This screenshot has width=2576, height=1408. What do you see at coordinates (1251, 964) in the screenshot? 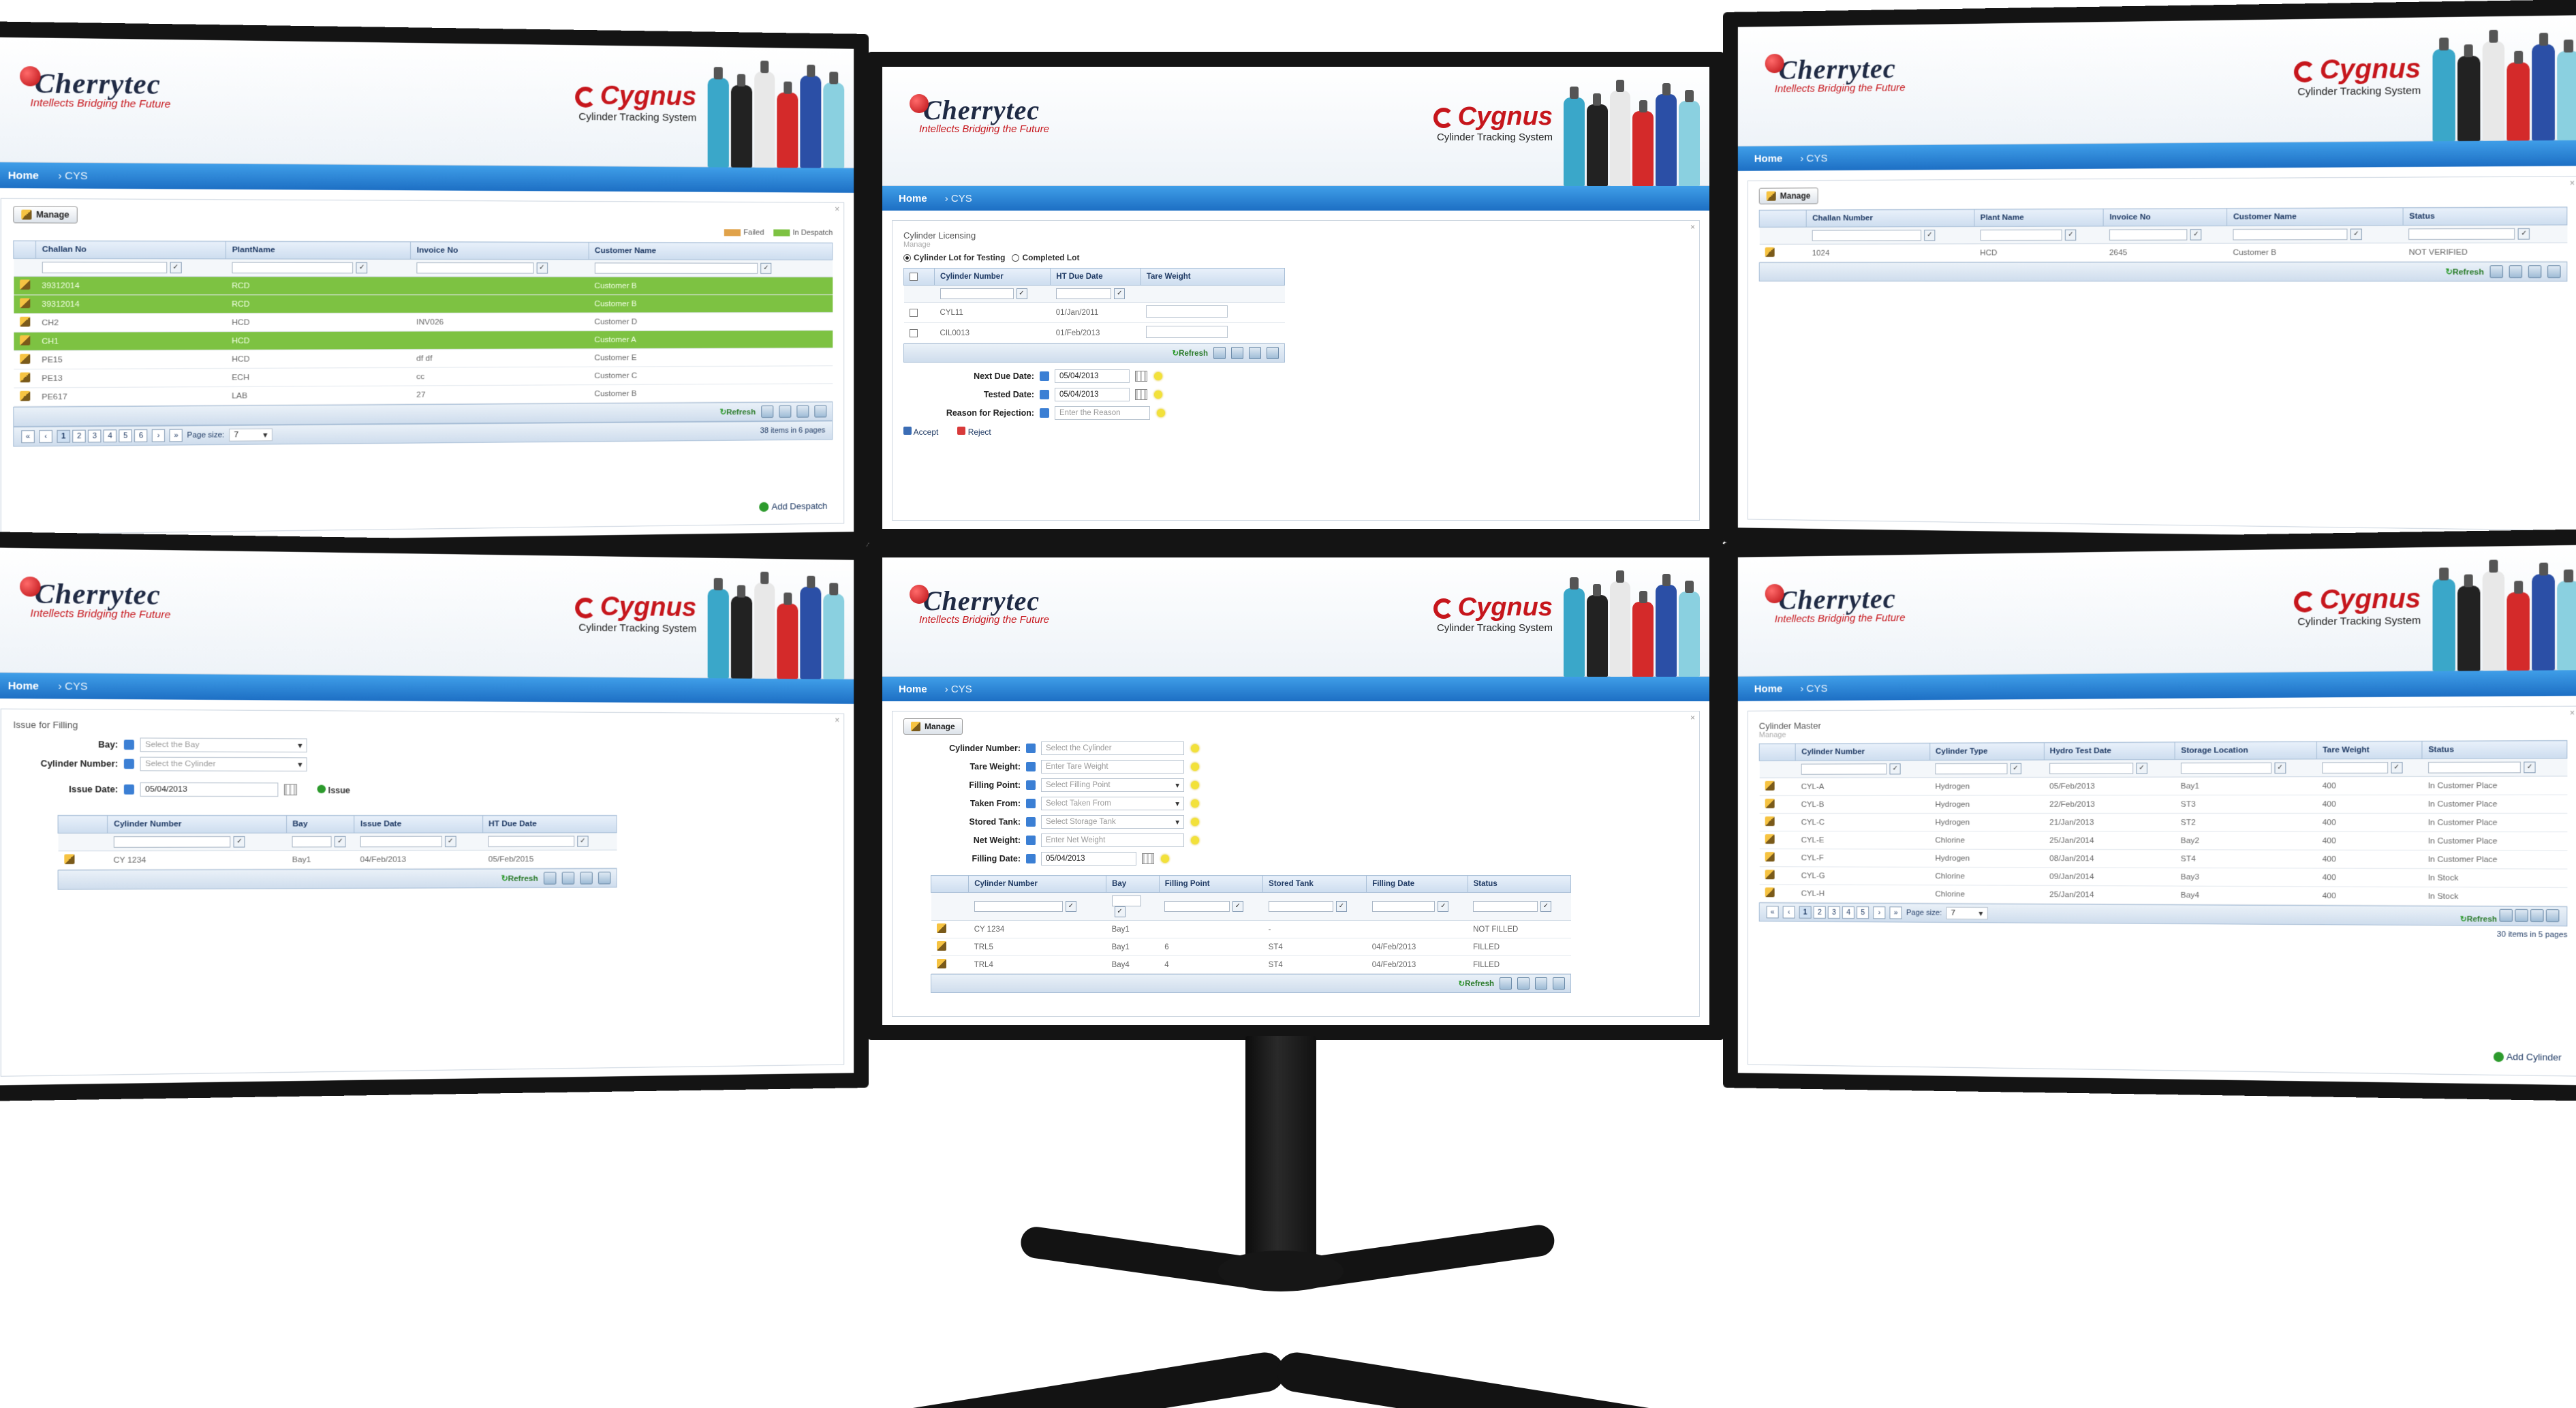
I see `table-row: TRL4 Bay4 4 ST4 04/Feb/2013 FILLED` at bounding box center [1251, 964].